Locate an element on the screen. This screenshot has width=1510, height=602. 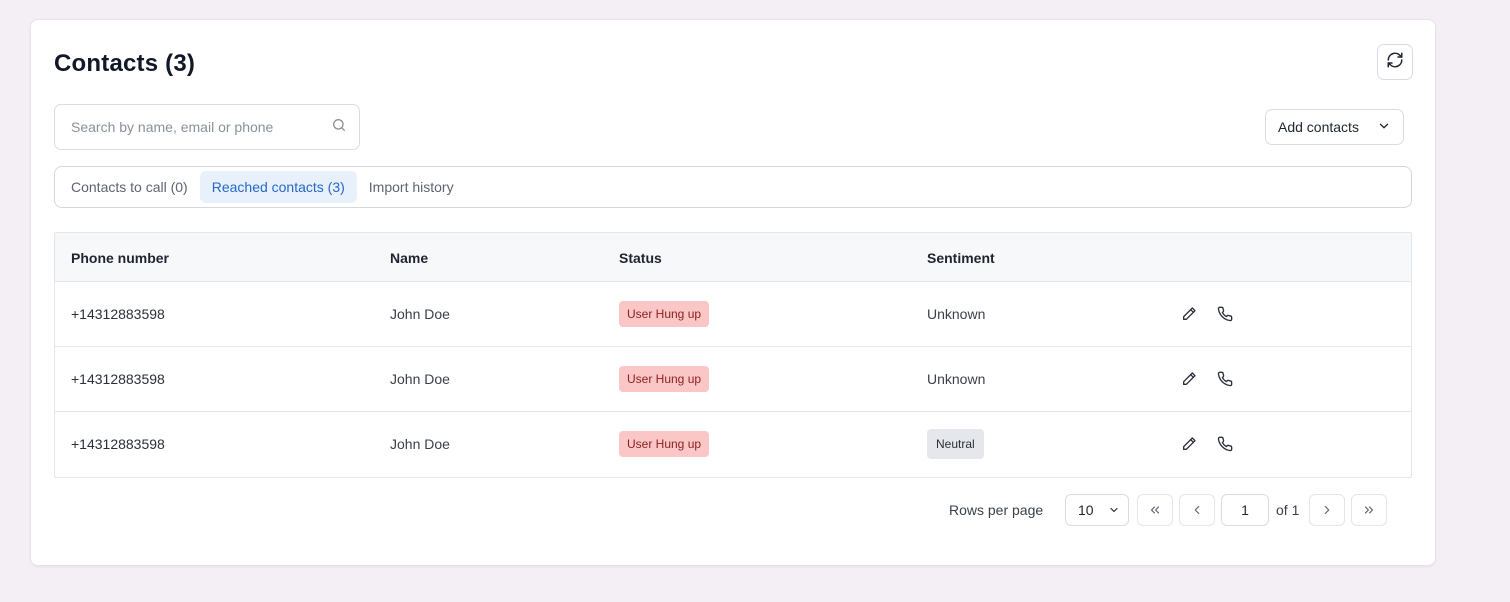
search-icon is located at coordinates (339, 127).